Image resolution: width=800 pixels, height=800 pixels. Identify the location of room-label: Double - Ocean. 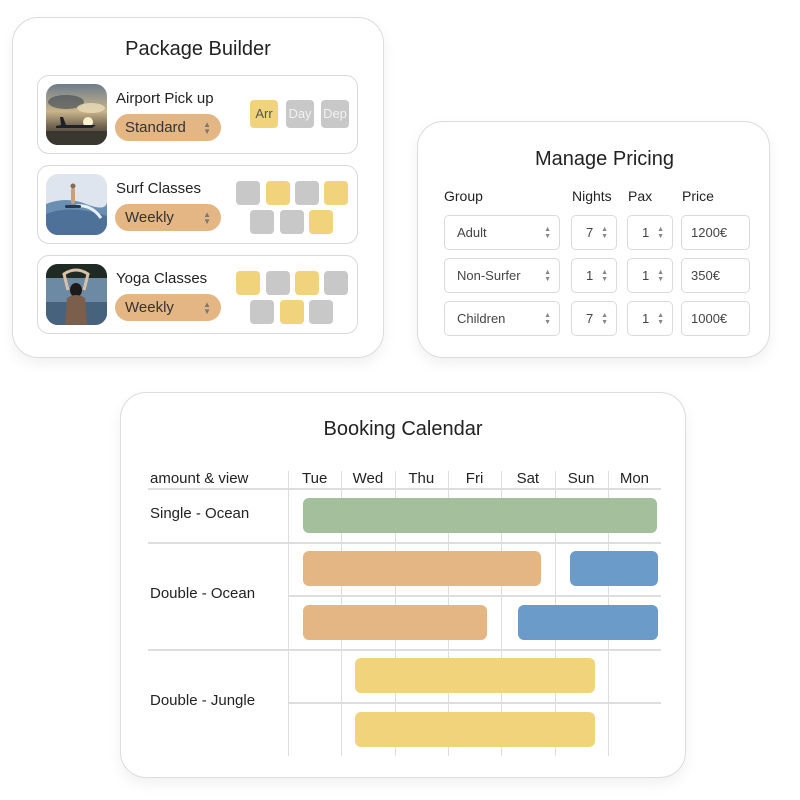
(203, 593).